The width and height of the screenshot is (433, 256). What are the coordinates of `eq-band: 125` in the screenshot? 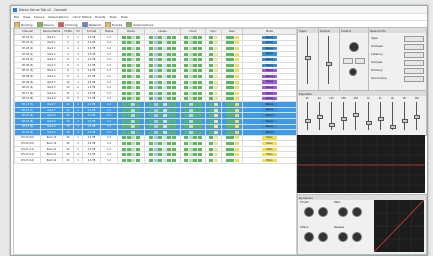 It's located at (331, 115).